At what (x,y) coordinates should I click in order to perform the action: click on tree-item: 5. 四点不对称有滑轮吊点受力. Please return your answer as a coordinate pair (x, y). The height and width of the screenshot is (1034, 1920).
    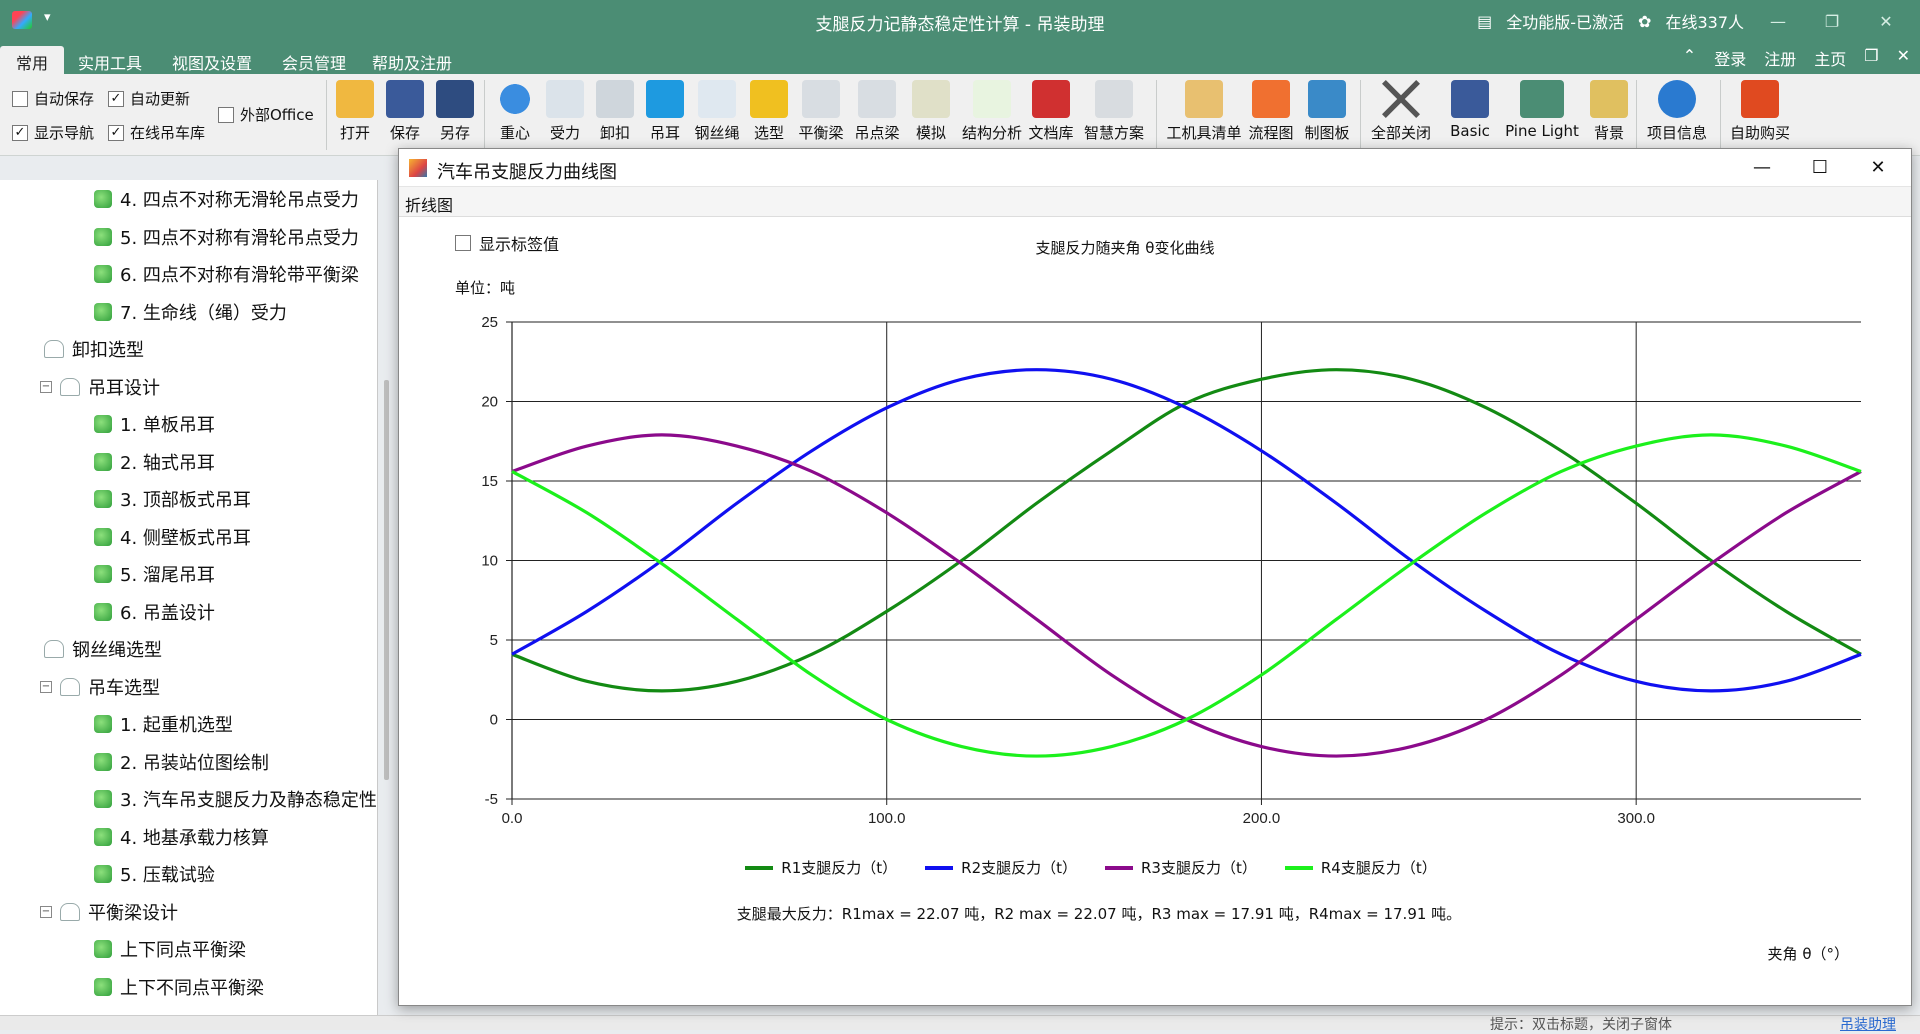
    Looking at the image, I should click on (226, 237).